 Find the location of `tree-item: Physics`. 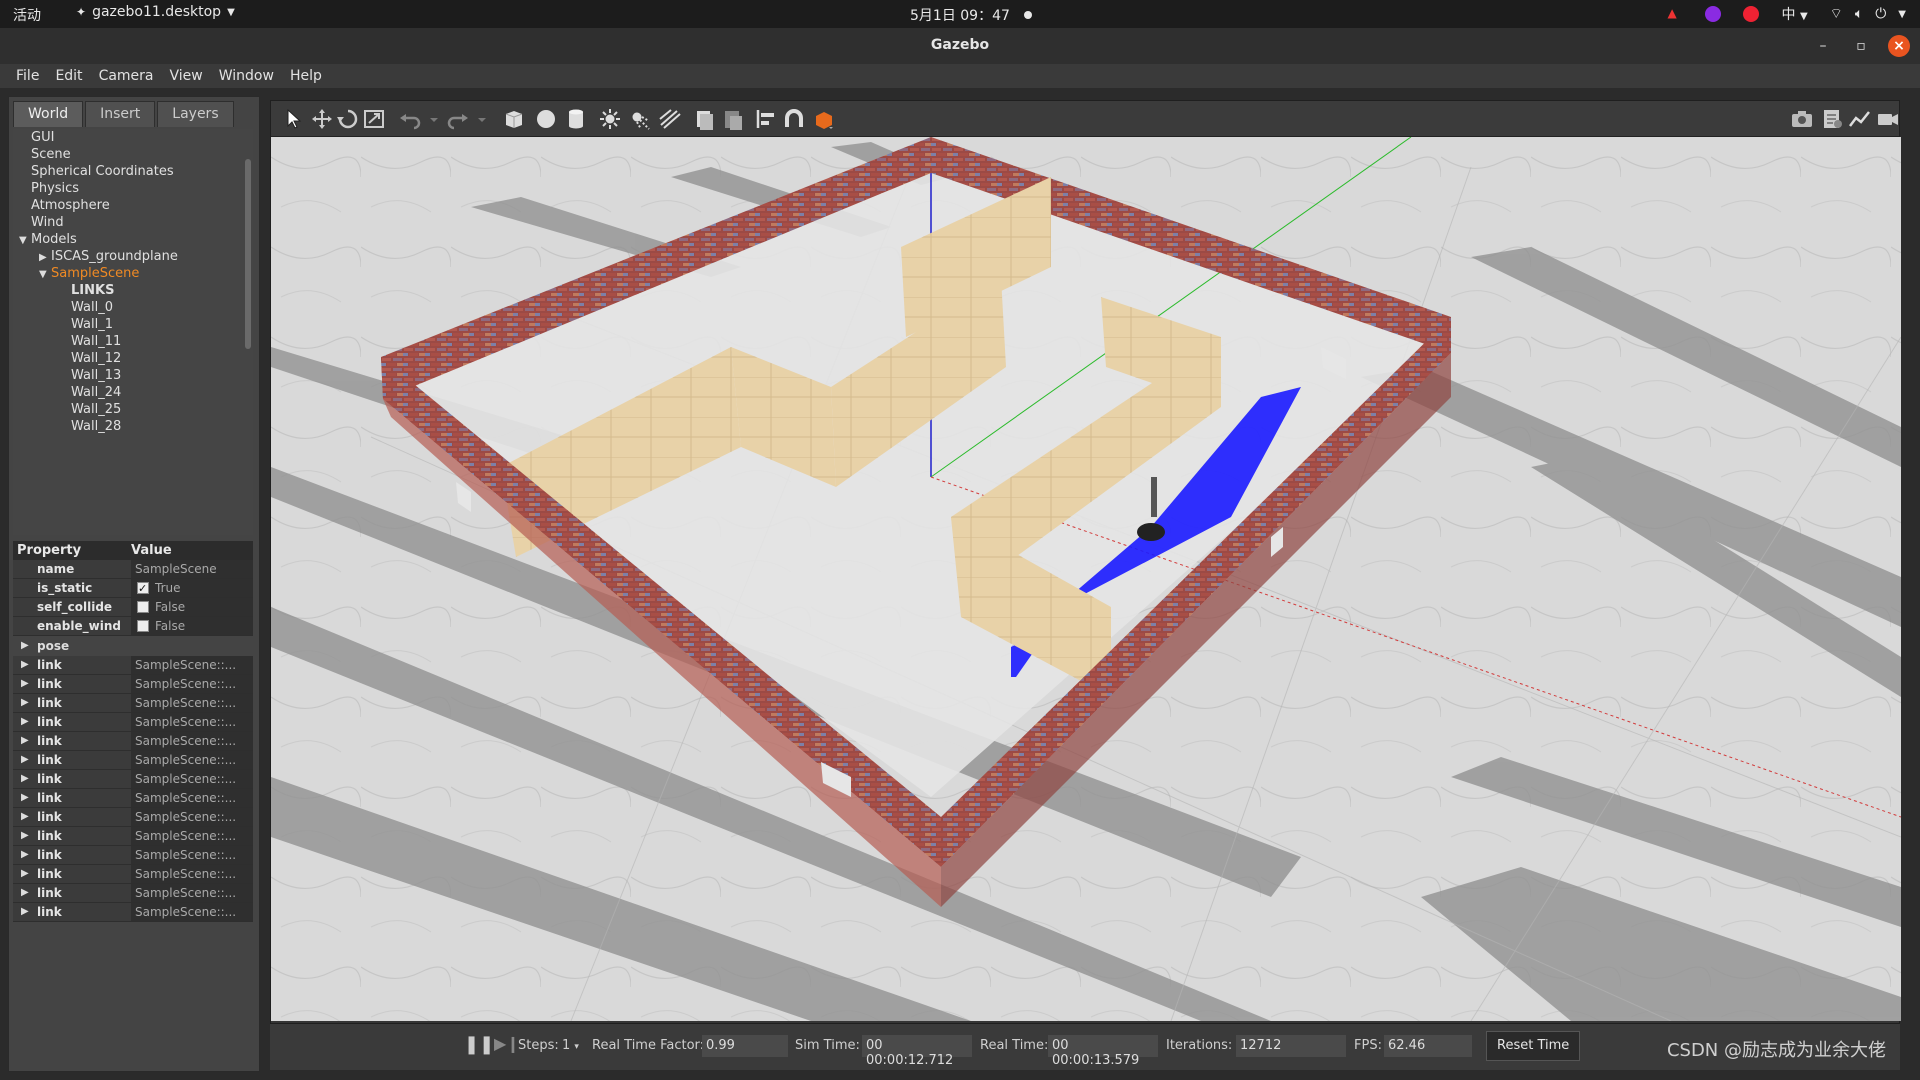

tree-item: Physics is located at coordinates (133, 188).